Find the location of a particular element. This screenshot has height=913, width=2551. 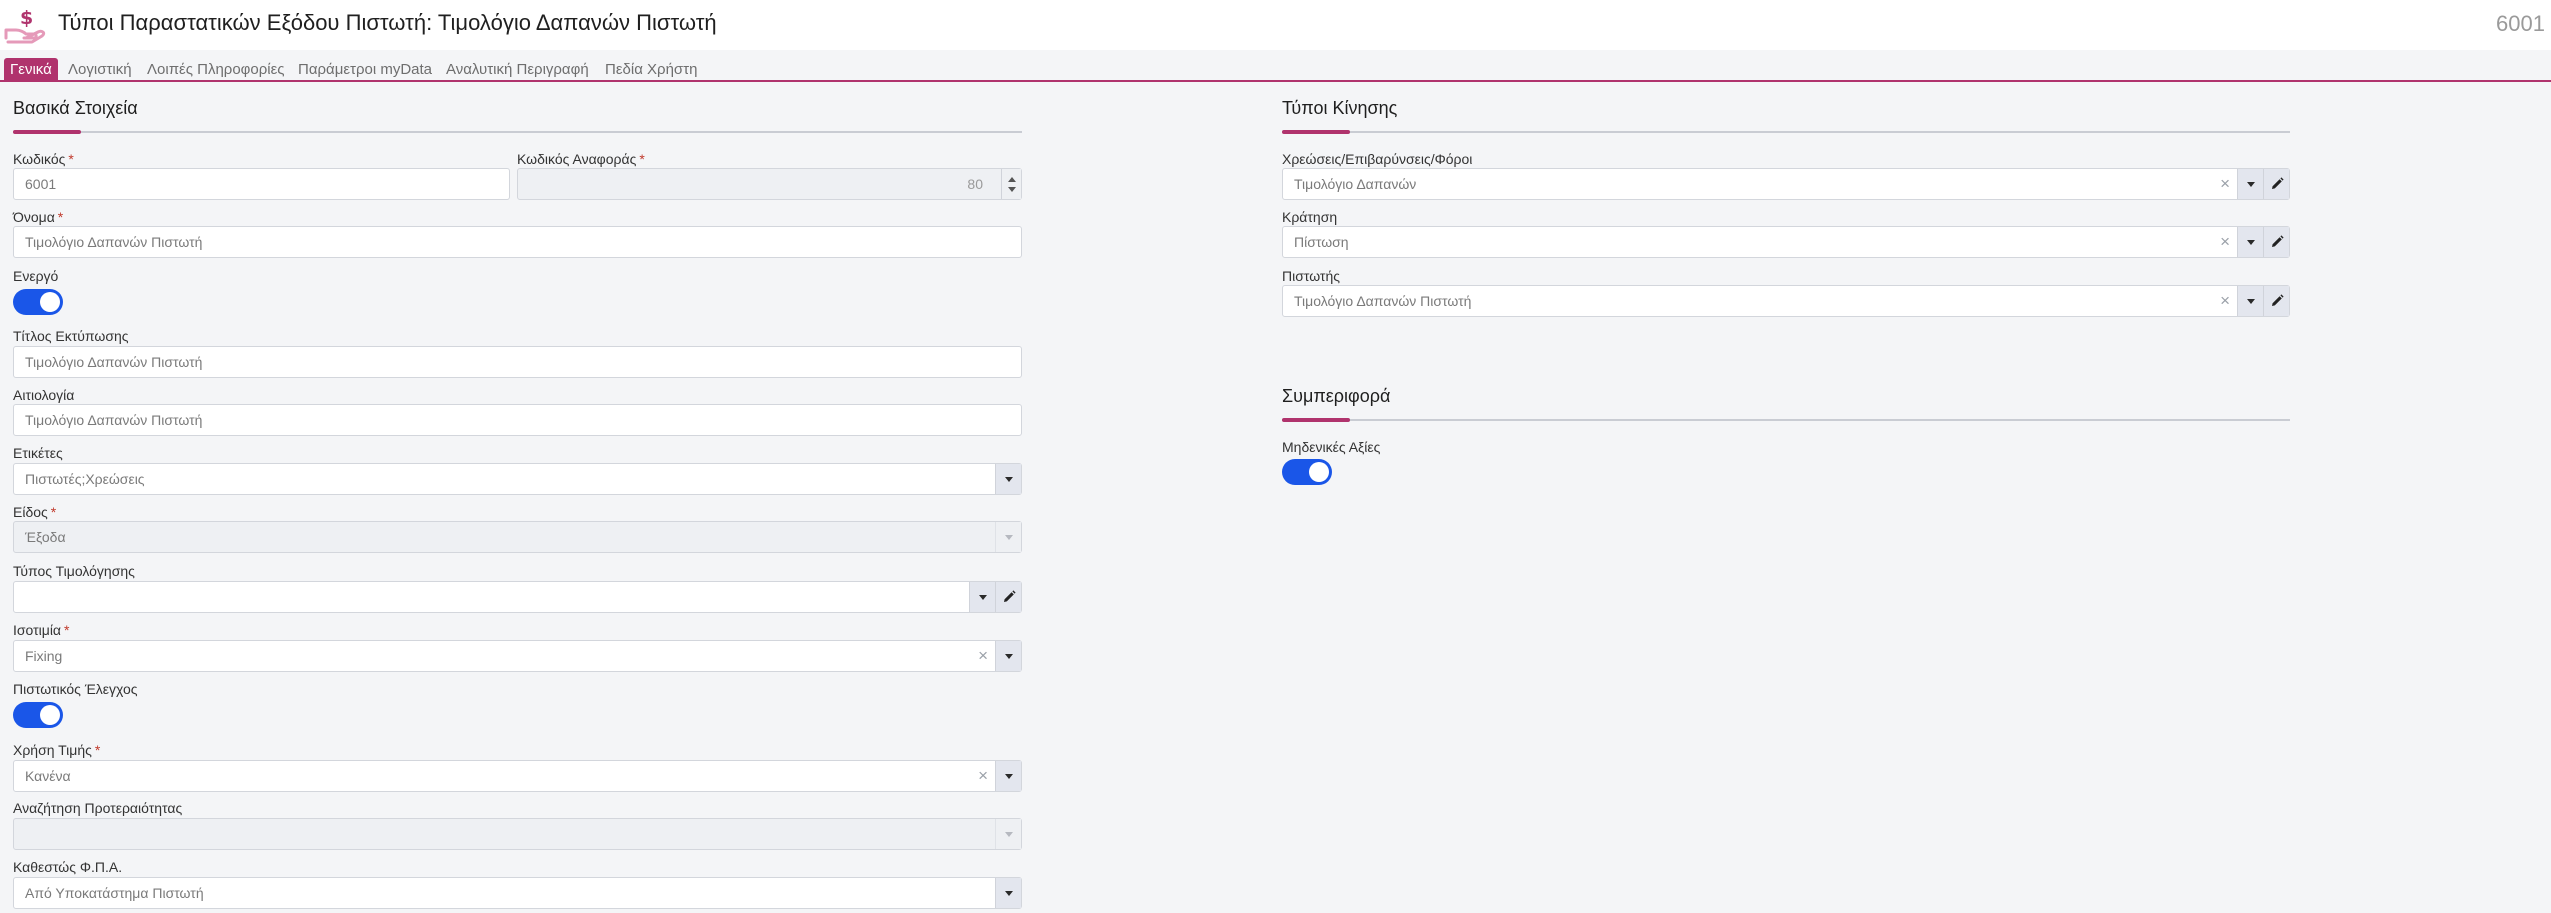

movement-section-title: Τύποι Κίνησης is located at coordinates (1340, 108).